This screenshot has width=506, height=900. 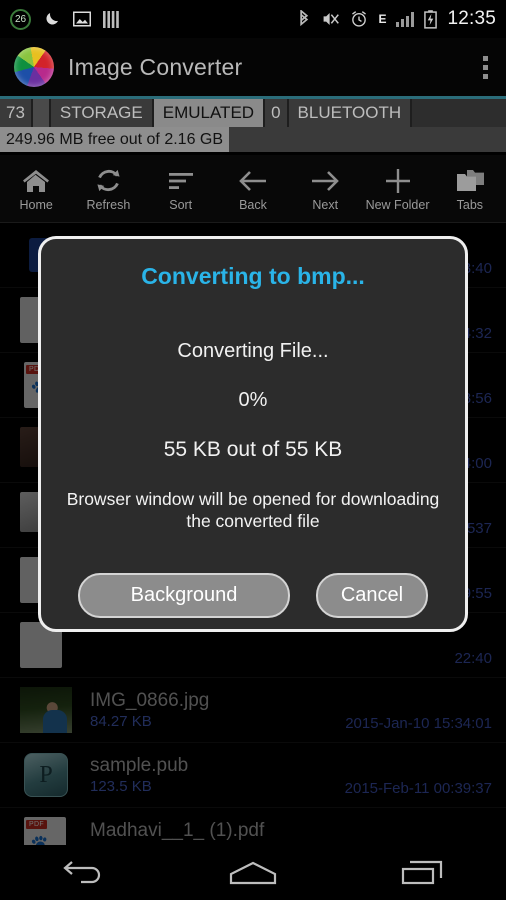 I want to click on background-button: Background, so click(x=184, y=595).